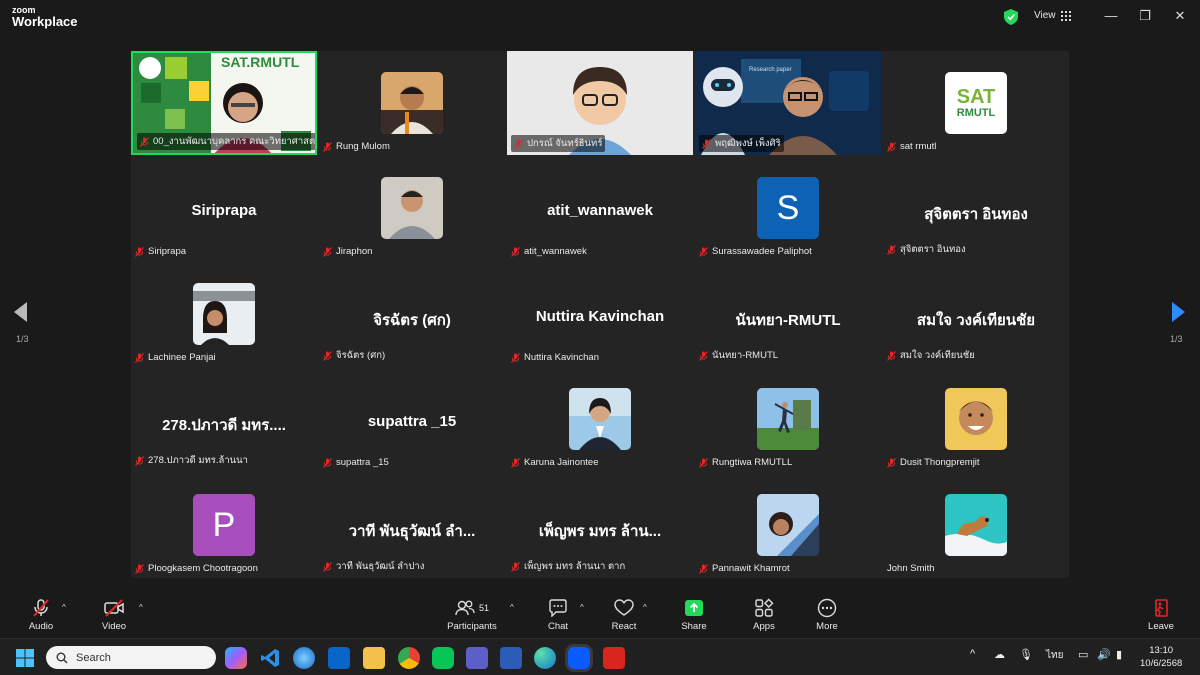  I want to click on close-icon: ✕, so click(1180, 16).